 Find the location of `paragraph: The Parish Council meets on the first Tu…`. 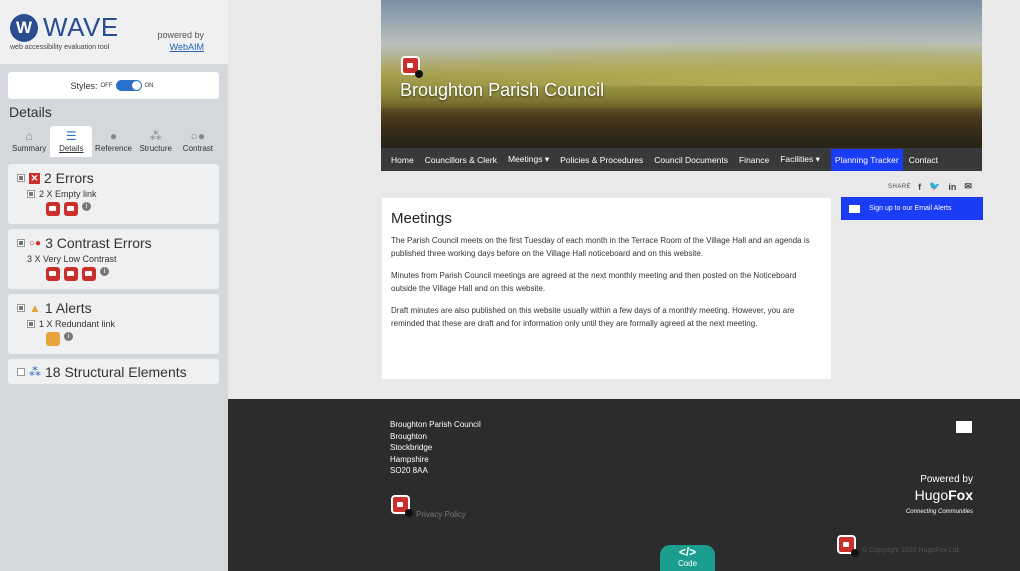

paragraph: The Parish Council meets on the first Tu… is located at coordinates (600, 247).